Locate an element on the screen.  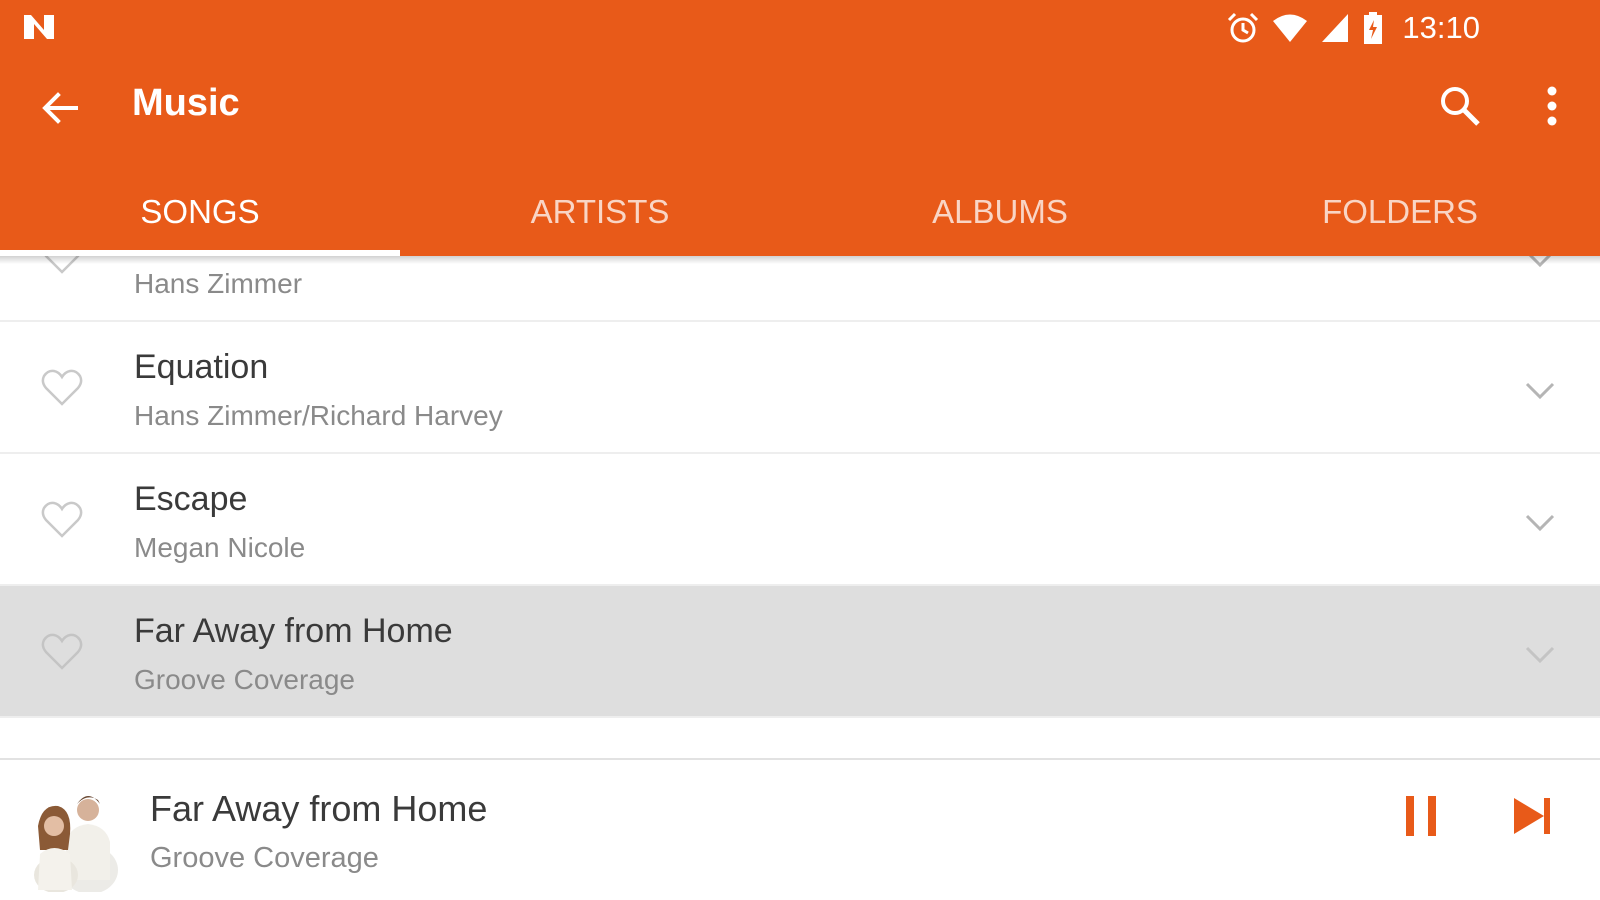
search-button is located at coordinates (1460, 106).